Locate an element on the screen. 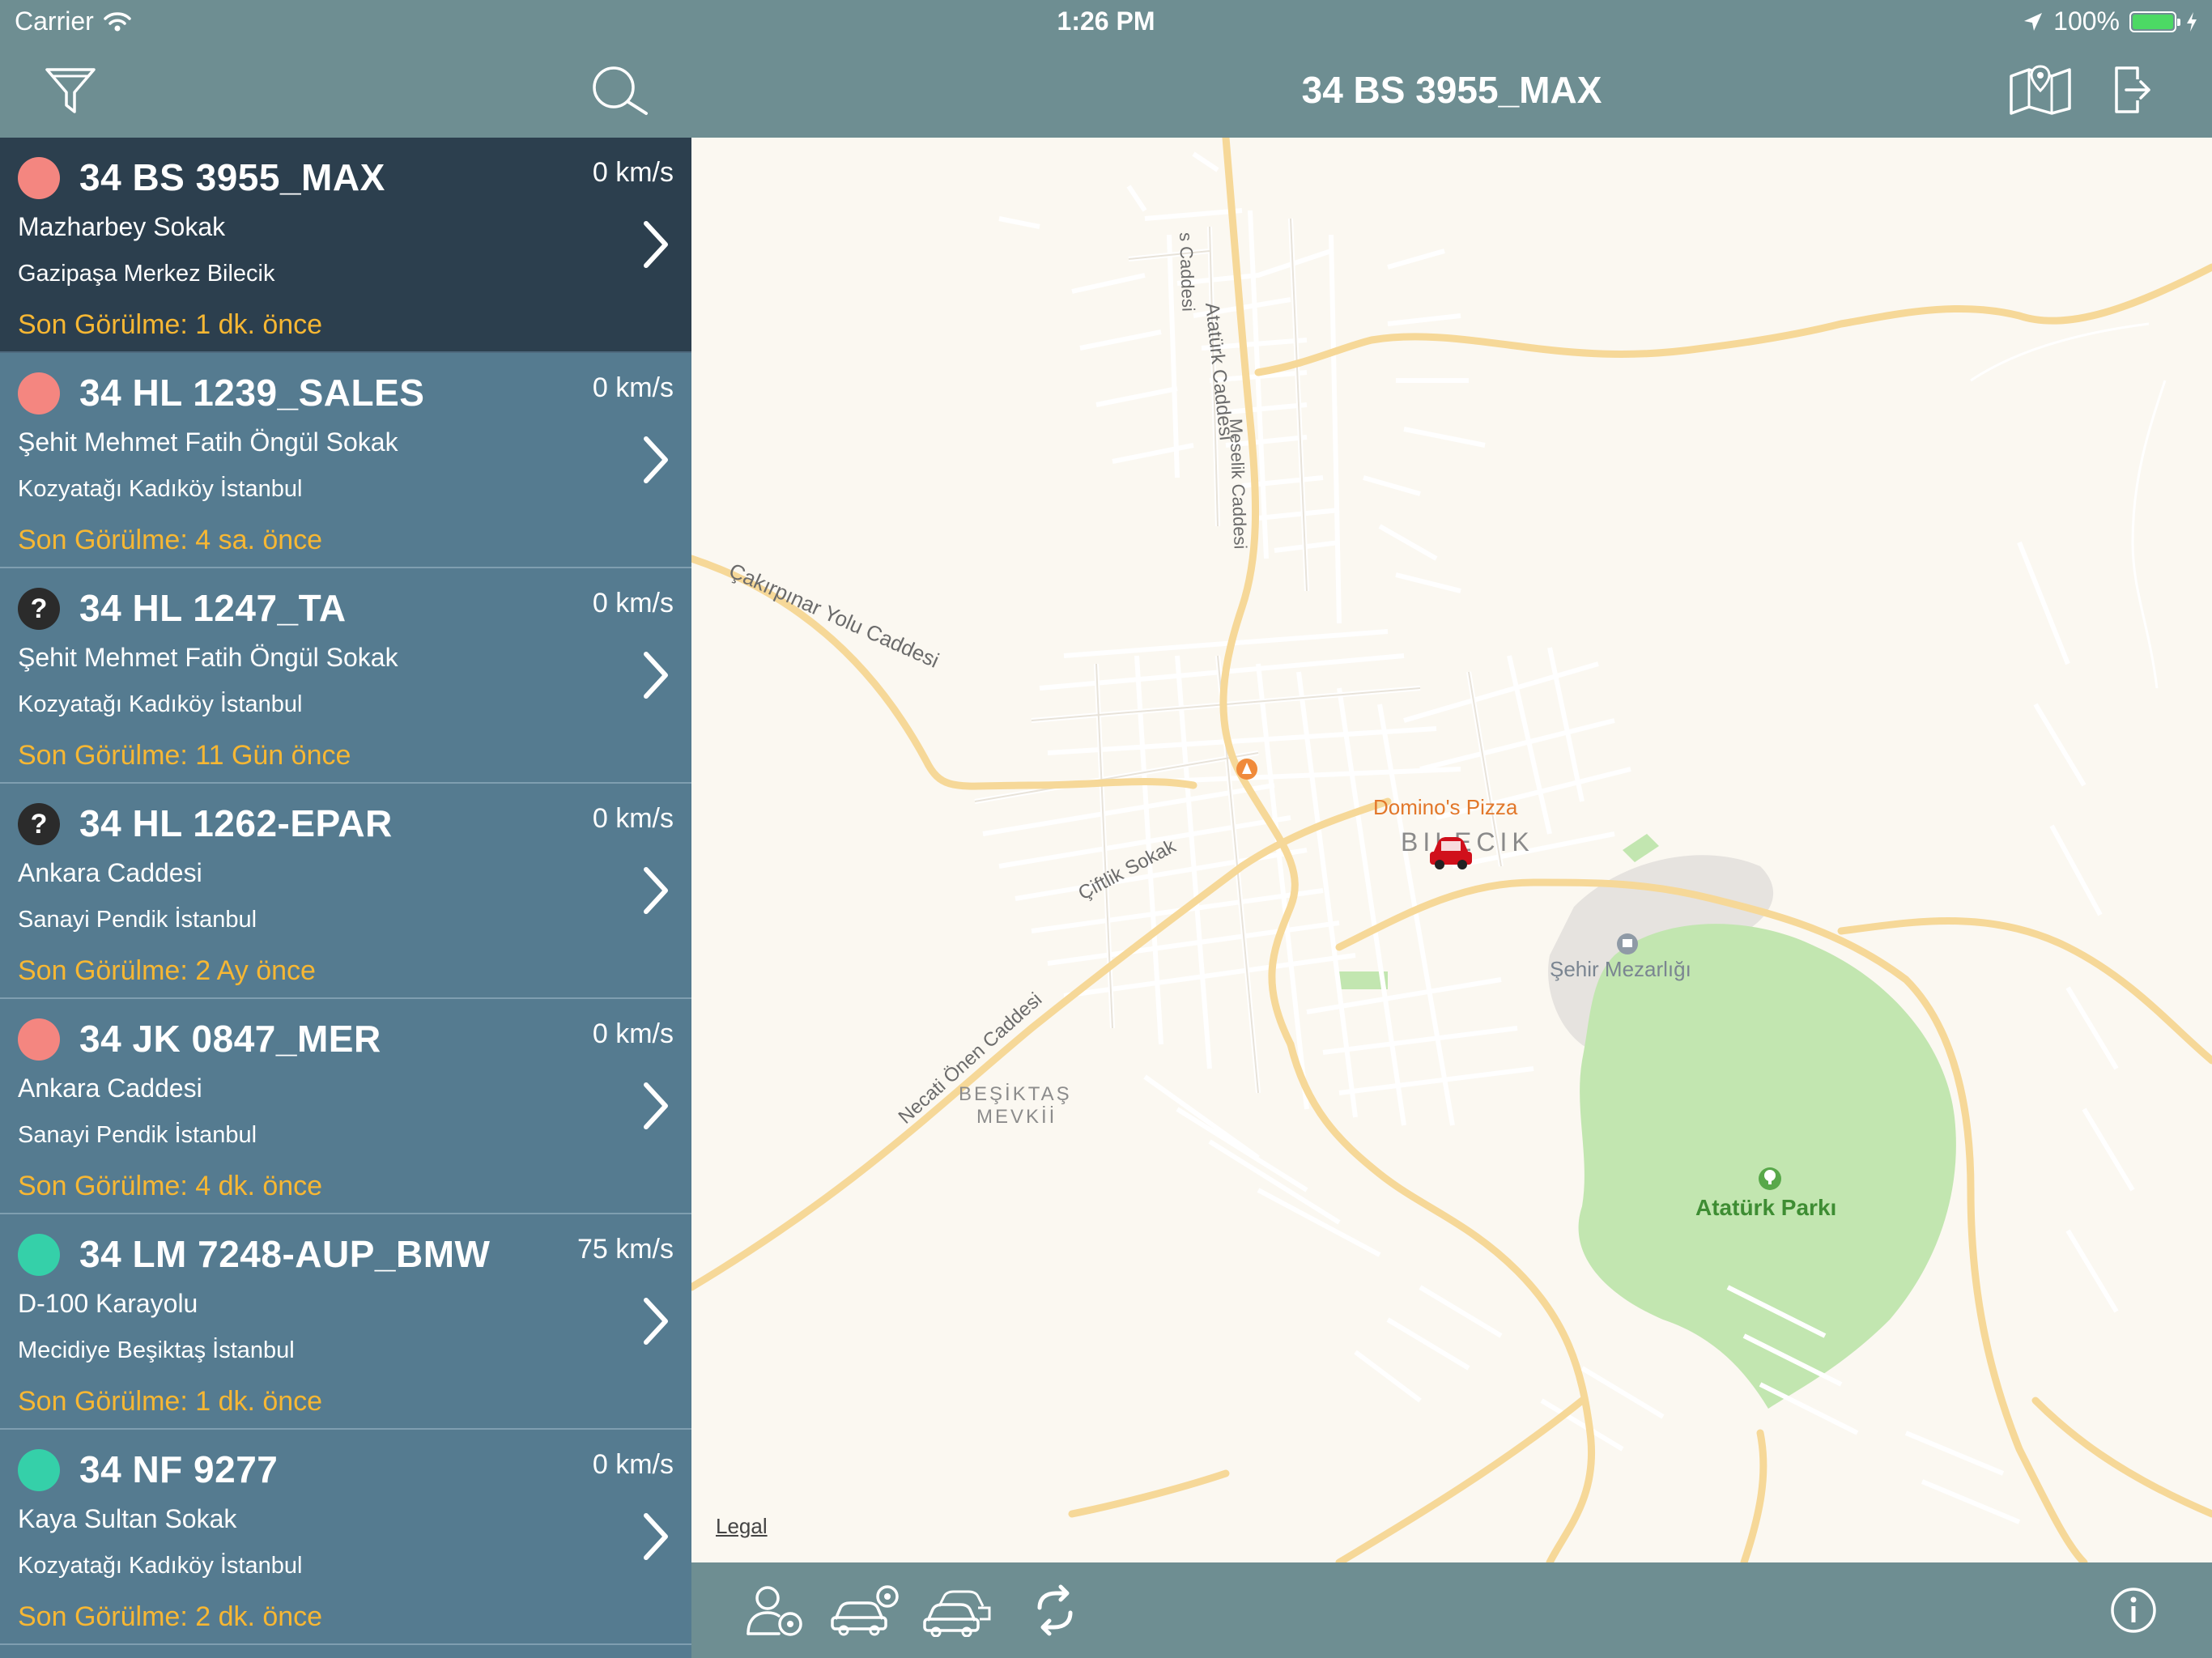 This screenshot has height=1658, width=2212. vehicle-location-icon is located at coordinates (866, 1610).